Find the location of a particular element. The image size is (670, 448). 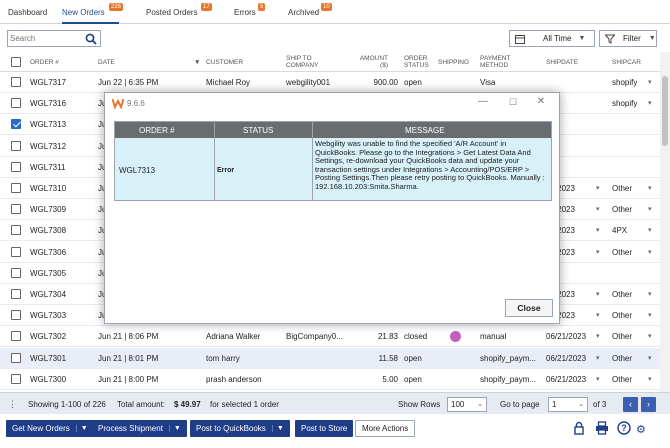

printer-icon is located at coordinates (602, 428).